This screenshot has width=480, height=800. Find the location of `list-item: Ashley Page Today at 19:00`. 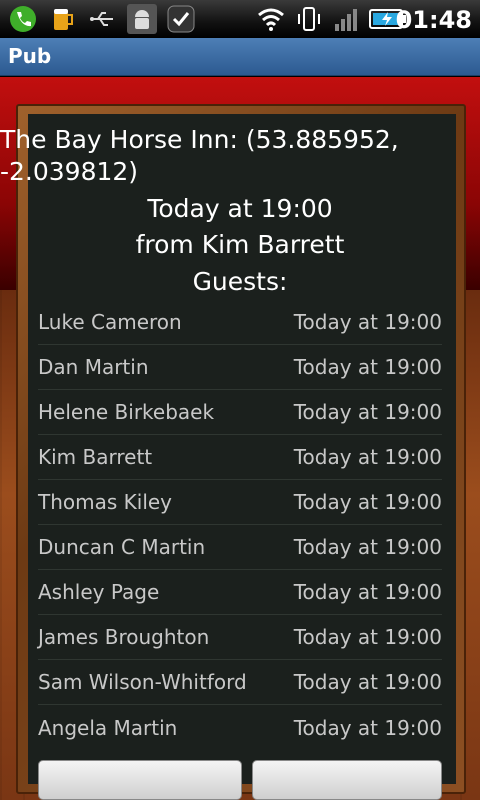

list-item: Ashley Page Today at 19:00 is located at coordinates (240, 592).